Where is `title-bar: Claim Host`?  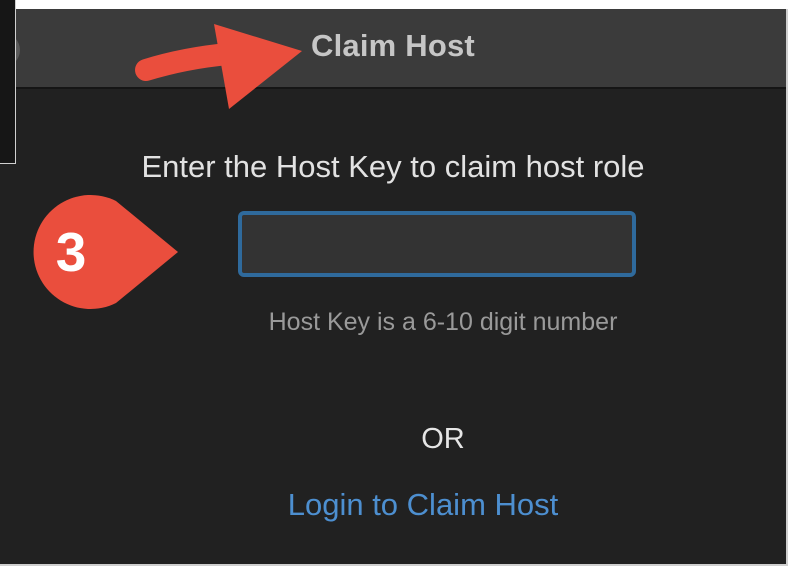
title-bar: Claim Host is located at coordinates (393, 49).